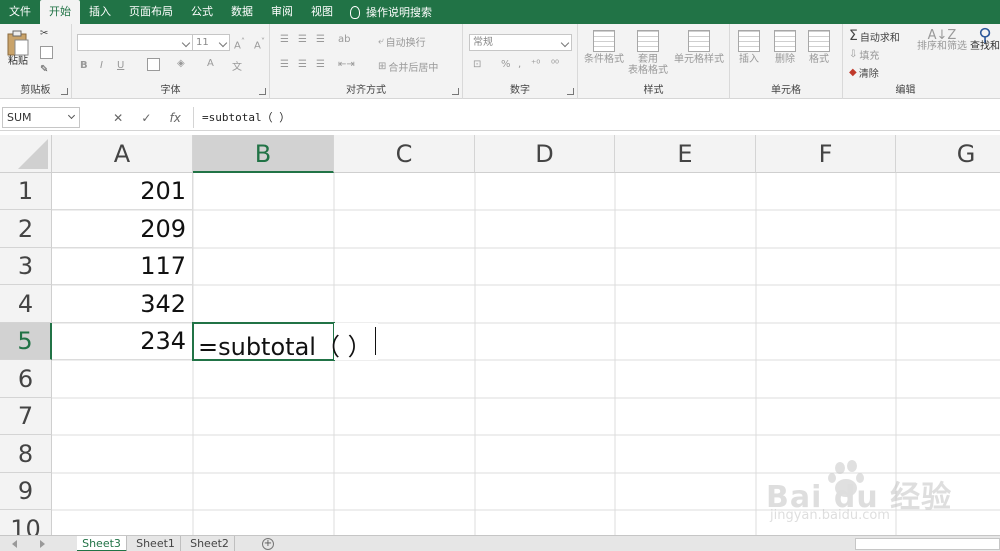  Describe the element at coordinates (455, 91) in the screenshot. I see `alignment-launcher` at that location.